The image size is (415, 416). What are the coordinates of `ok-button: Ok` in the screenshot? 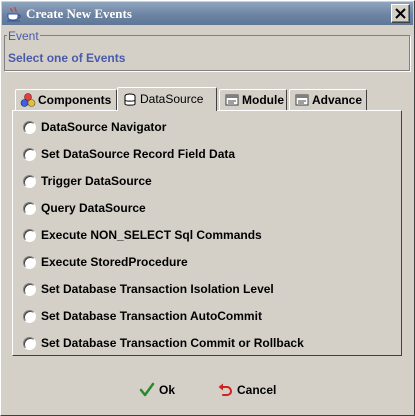 It's located at (159, 390).